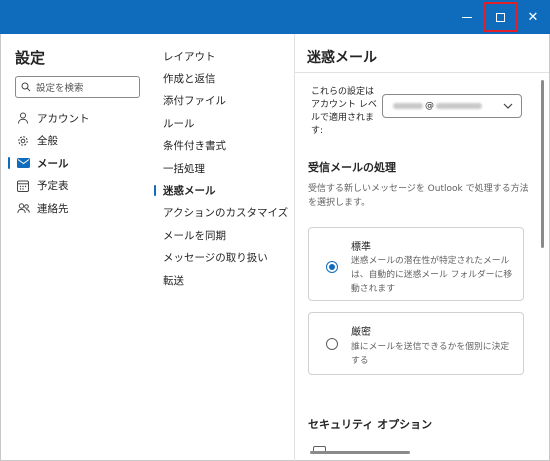 The height and width of the screenshot is (461, 550). Describe the element at coordinates (294, 247) in the screenshot. I see `pane-divider` at that location.